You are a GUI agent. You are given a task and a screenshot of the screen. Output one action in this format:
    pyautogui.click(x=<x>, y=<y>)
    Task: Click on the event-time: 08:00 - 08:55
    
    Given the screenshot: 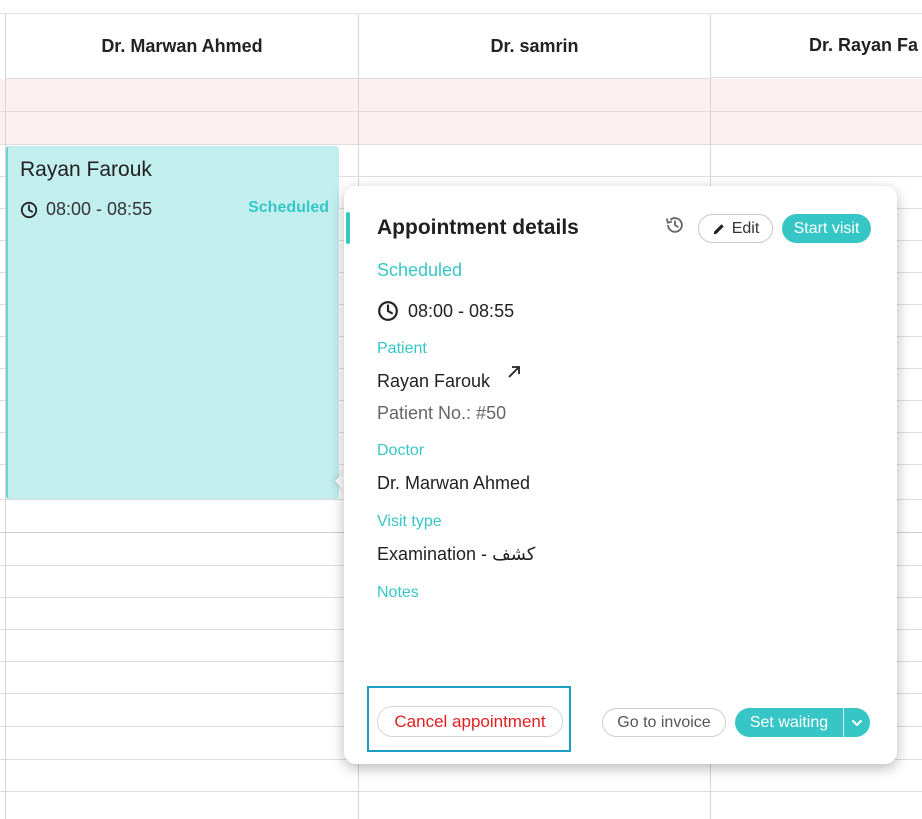 What is the action you would take?
    pyautogui.click(x=86, y=209)
    